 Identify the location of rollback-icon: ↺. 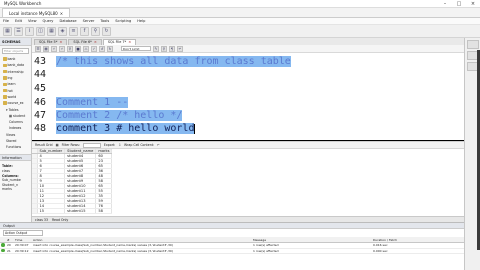
(102, 48).